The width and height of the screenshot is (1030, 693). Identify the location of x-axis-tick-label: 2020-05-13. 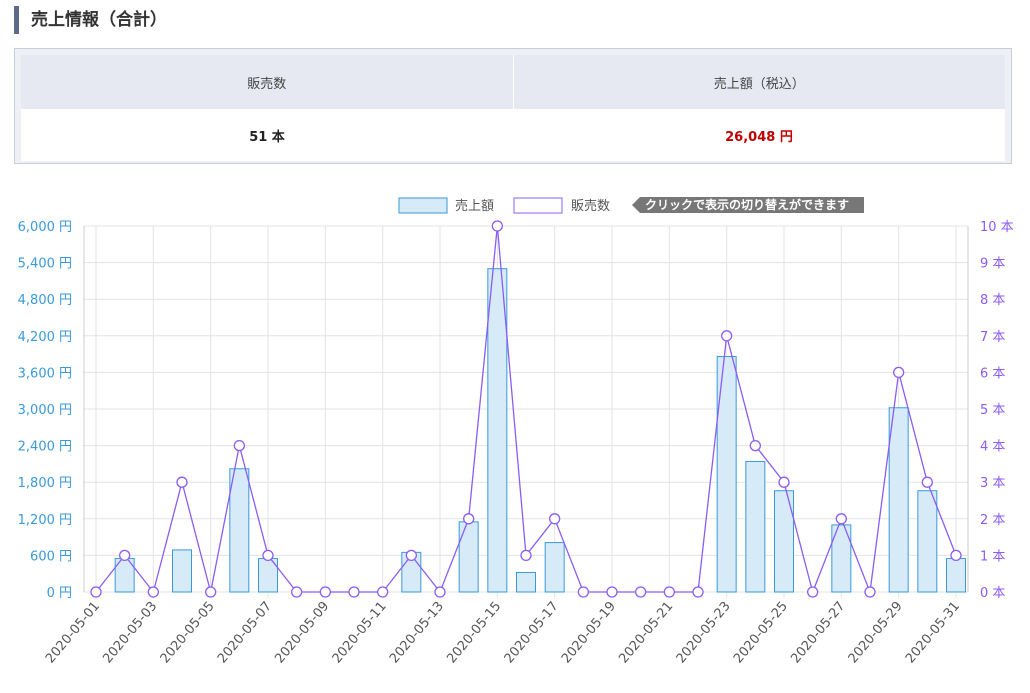
(417, 633).